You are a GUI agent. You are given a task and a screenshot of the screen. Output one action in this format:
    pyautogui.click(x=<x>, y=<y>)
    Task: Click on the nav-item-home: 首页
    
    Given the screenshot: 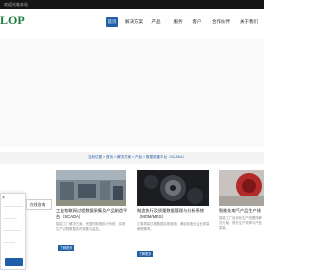 What is the action you would take?
    pyautogui.click(x=112, y=22)
    